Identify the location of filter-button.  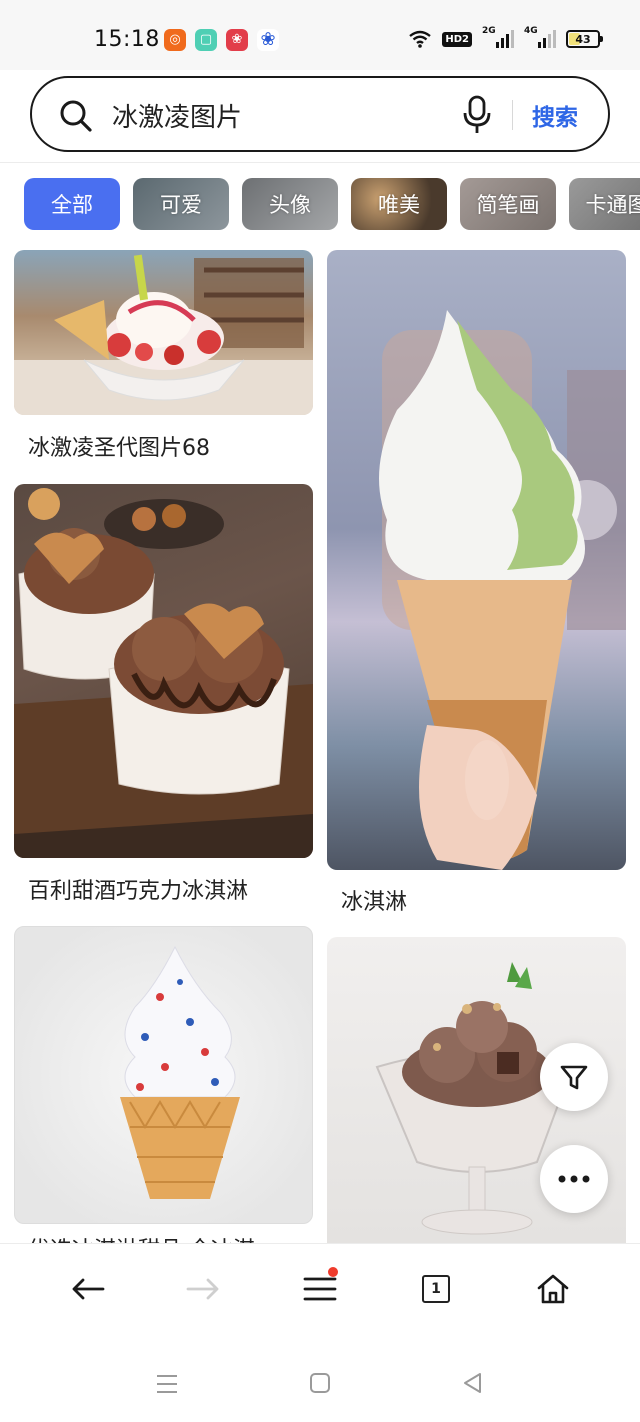
(574, 1077).